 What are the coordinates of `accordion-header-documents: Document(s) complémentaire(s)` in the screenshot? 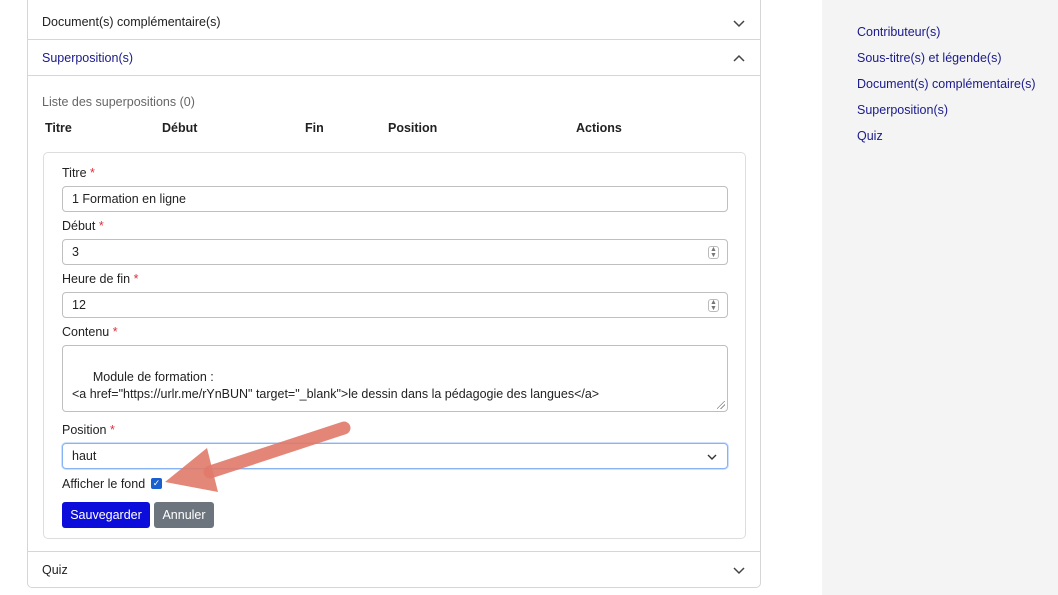 It's located at (394, 22).